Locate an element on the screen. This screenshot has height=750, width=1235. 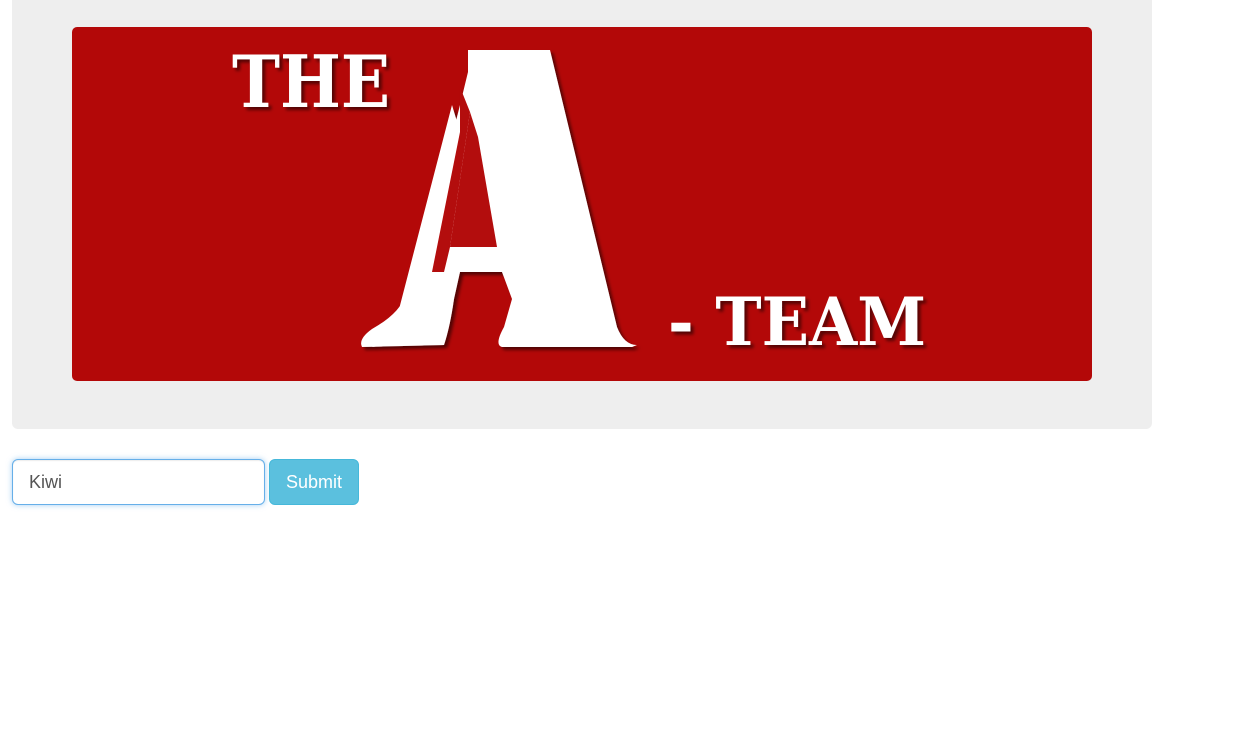
logo-word-the: THE is located at coordinates (311, 81).